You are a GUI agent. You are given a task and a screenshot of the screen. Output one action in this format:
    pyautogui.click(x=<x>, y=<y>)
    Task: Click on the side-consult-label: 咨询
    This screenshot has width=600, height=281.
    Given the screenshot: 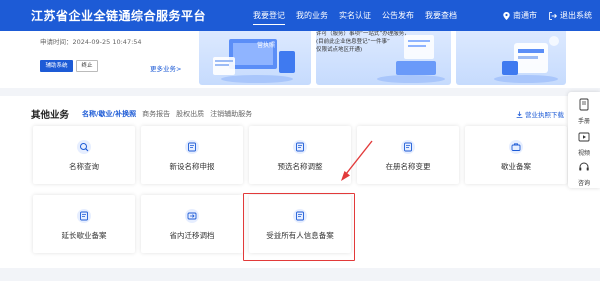 What is the action you would take?
    pyautogui.click(x=583, y=183)
    